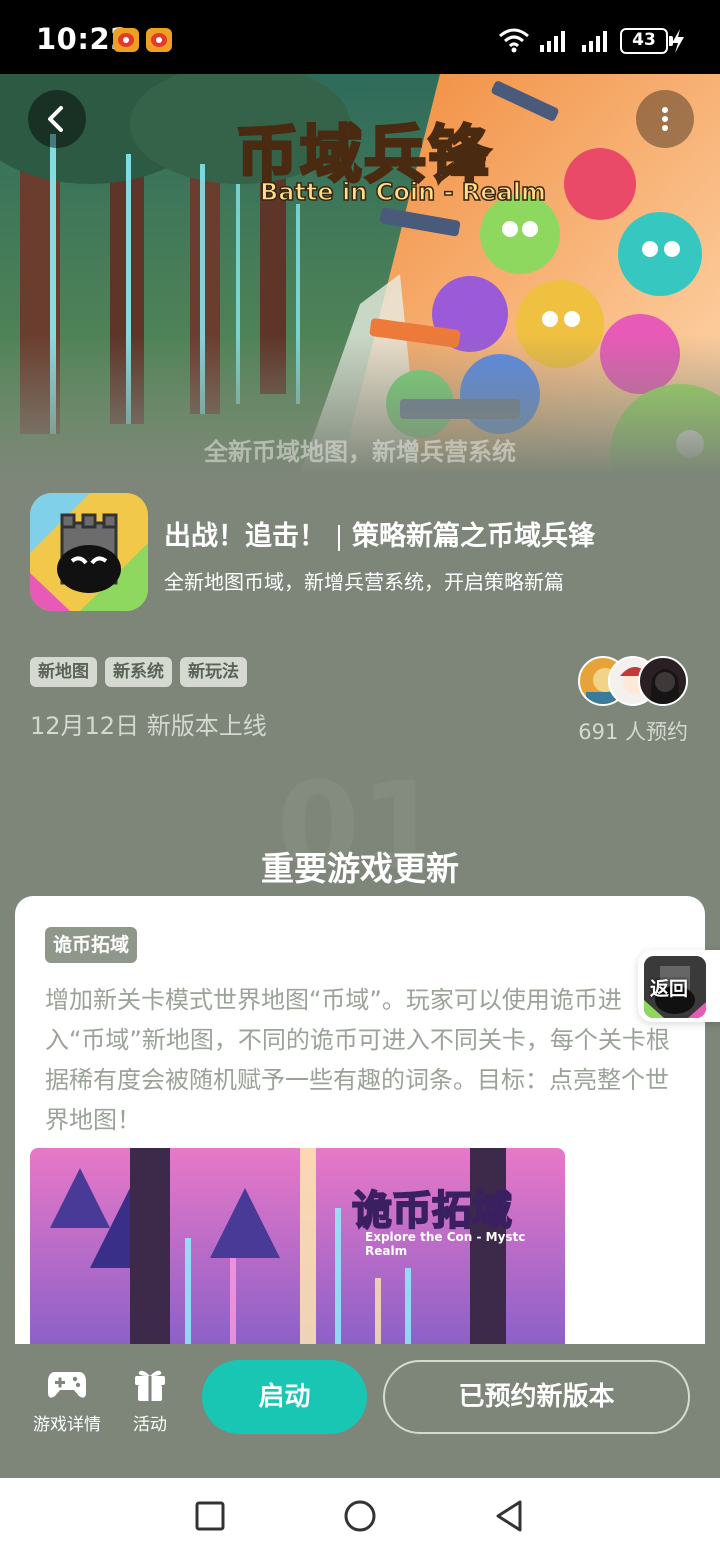 The image size is (720, 1554). Describe the element at coordinates (514, 40) in the screenshot. I see `wifi-icon` at that location.